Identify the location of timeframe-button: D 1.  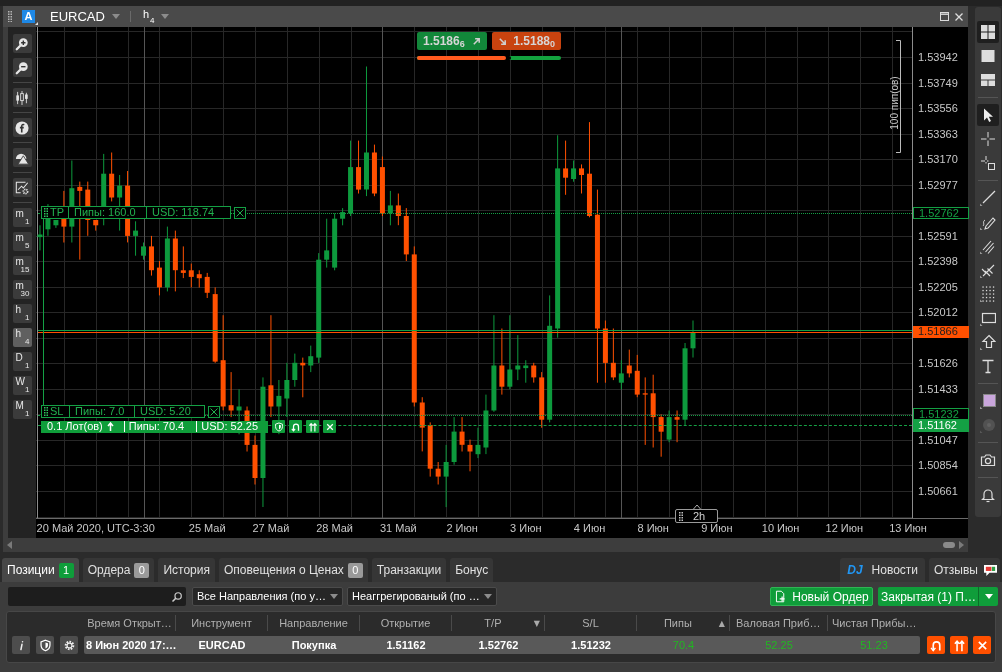
(22, 361).